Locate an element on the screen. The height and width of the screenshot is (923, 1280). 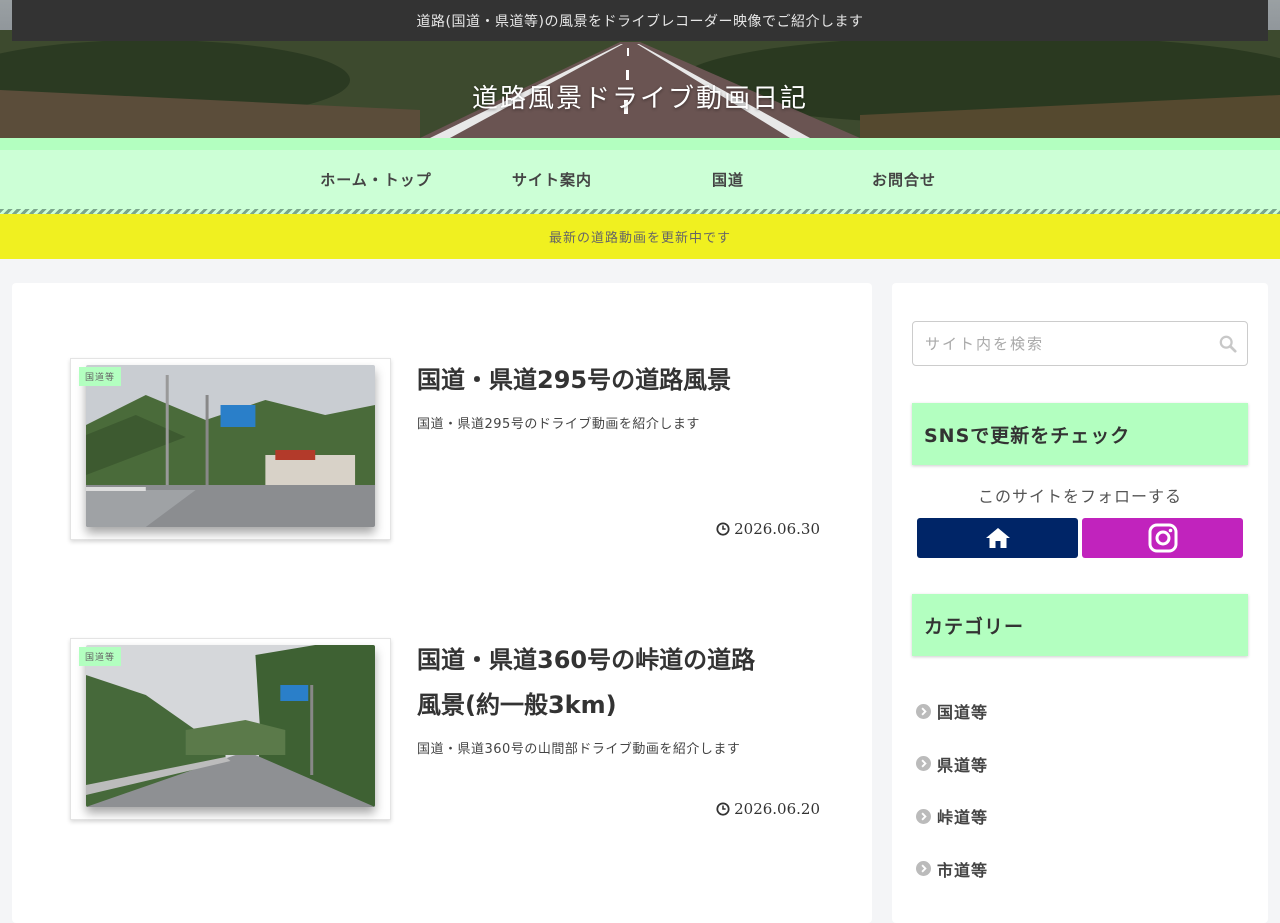
global-nav: ホーム・トップ サイト案内 国道 お問合せ is located at coordinates (640, 176).